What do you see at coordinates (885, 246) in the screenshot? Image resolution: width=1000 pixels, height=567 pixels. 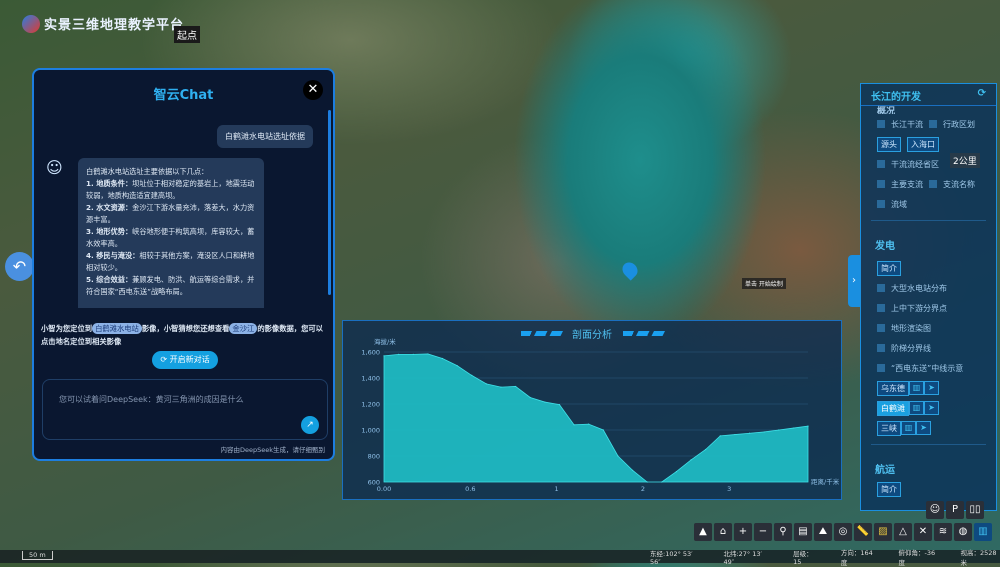 I see `power-title: 发电` at bounding box center [885, 246].